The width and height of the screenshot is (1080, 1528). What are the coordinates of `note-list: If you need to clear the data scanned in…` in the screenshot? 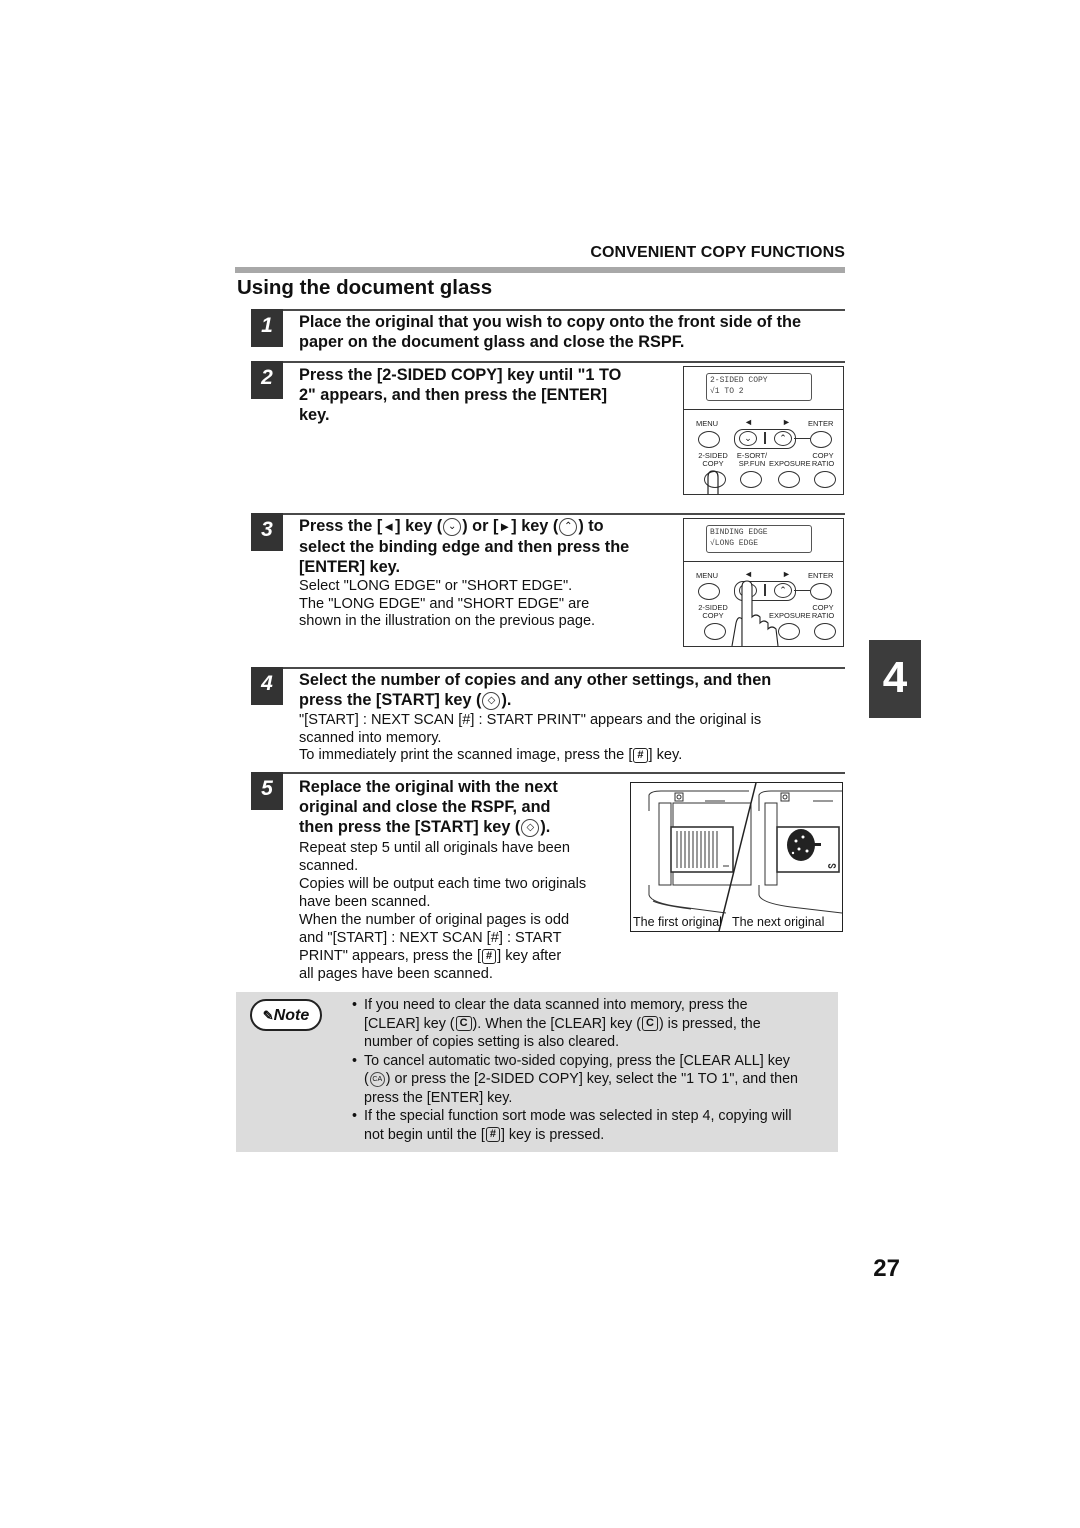 It's located at (595, 1070).